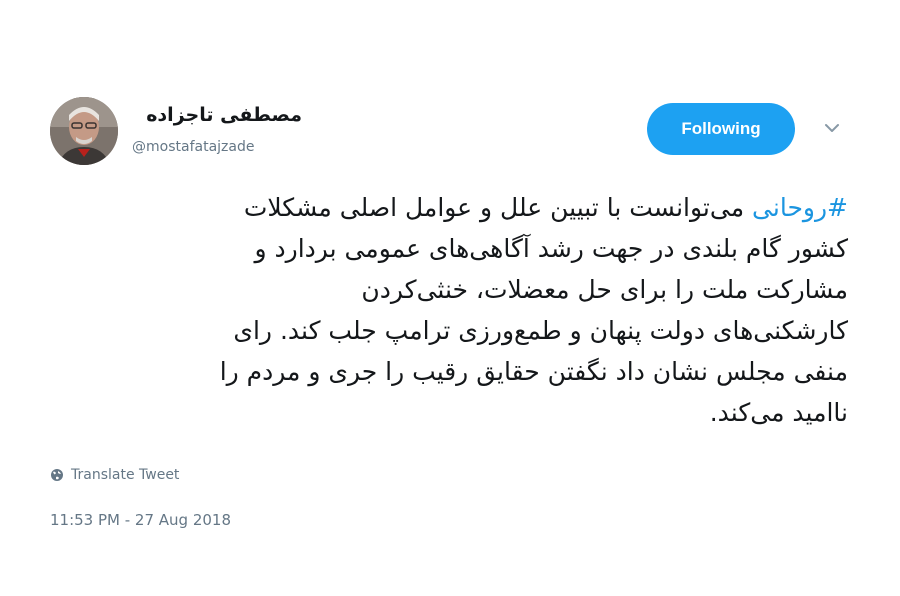  I want to click on avatar-image, so click(84, 131).